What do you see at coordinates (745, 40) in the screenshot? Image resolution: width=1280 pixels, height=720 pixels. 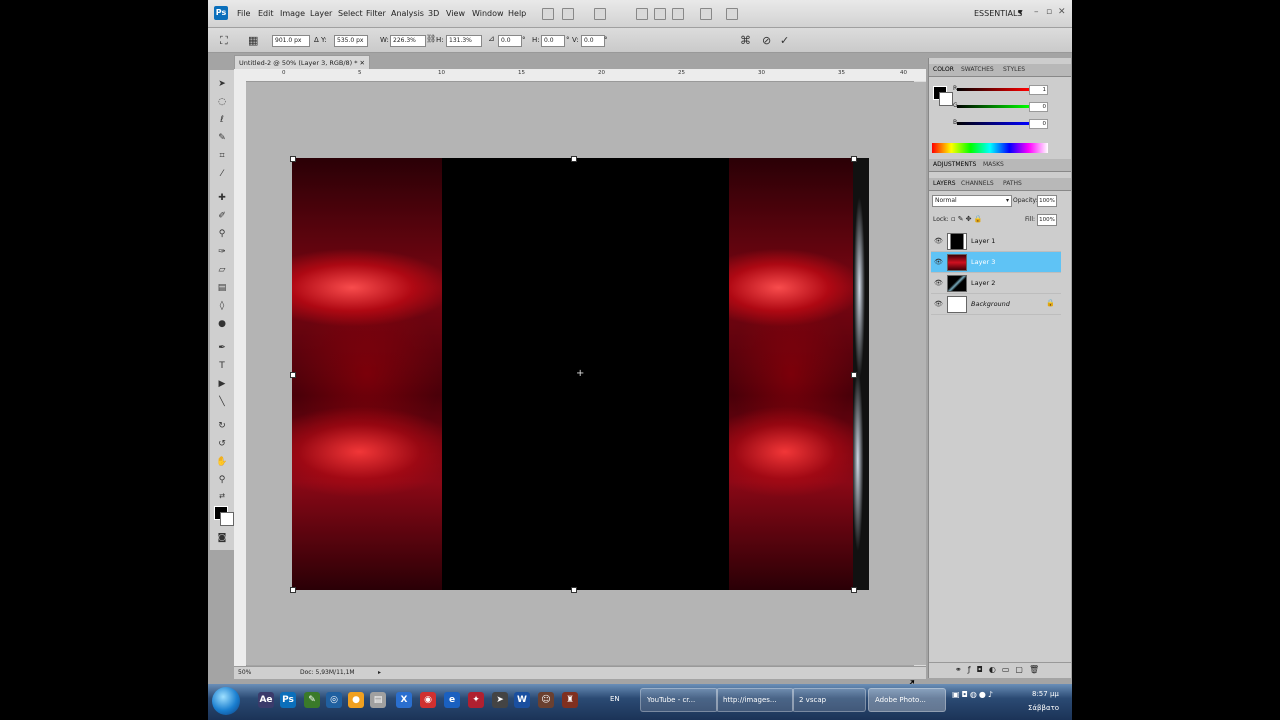 I see `warp-mode-icon: ⌘` at bounding box center [745, 40].